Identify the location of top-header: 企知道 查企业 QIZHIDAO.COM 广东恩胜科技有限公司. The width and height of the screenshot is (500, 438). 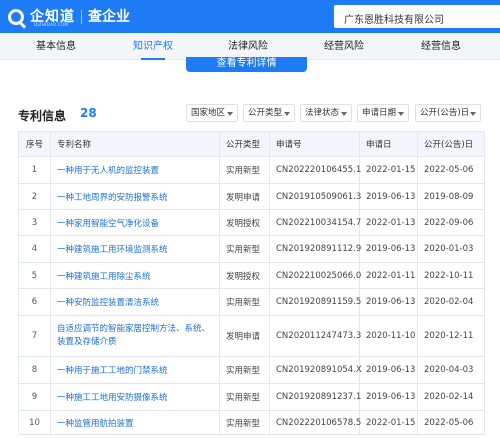
(250, 16).